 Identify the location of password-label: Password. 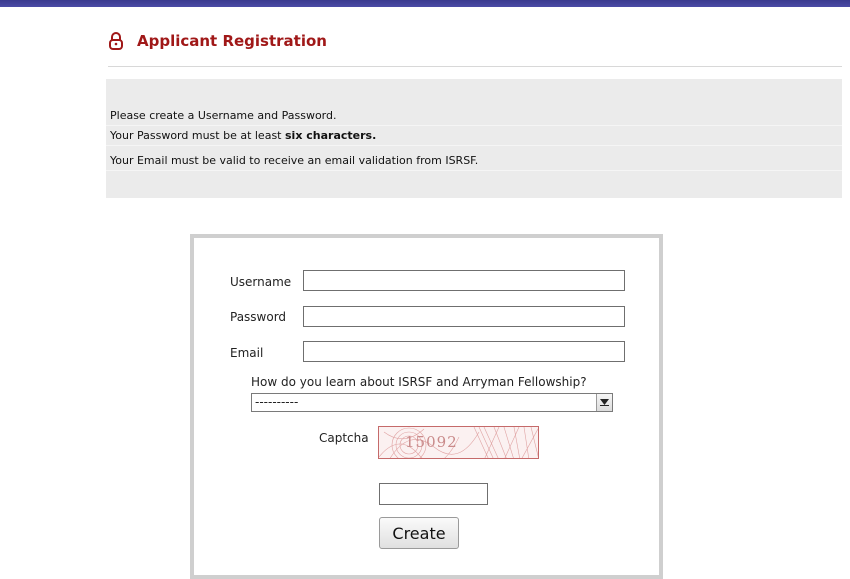
(258, 317).